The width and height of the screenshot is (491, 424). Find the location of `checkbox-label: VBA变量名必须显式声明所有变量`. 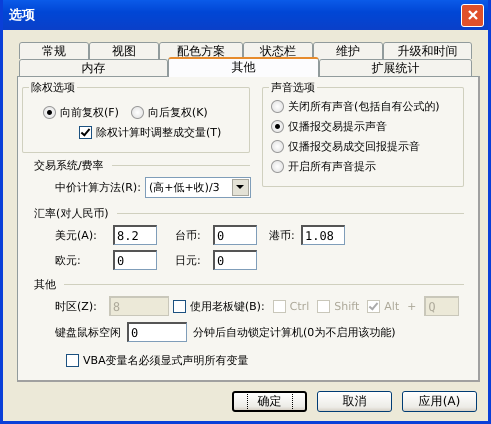

checkbox-label: VBA变量名必须显式声明所有变量 is located at coordinates (166, 360).